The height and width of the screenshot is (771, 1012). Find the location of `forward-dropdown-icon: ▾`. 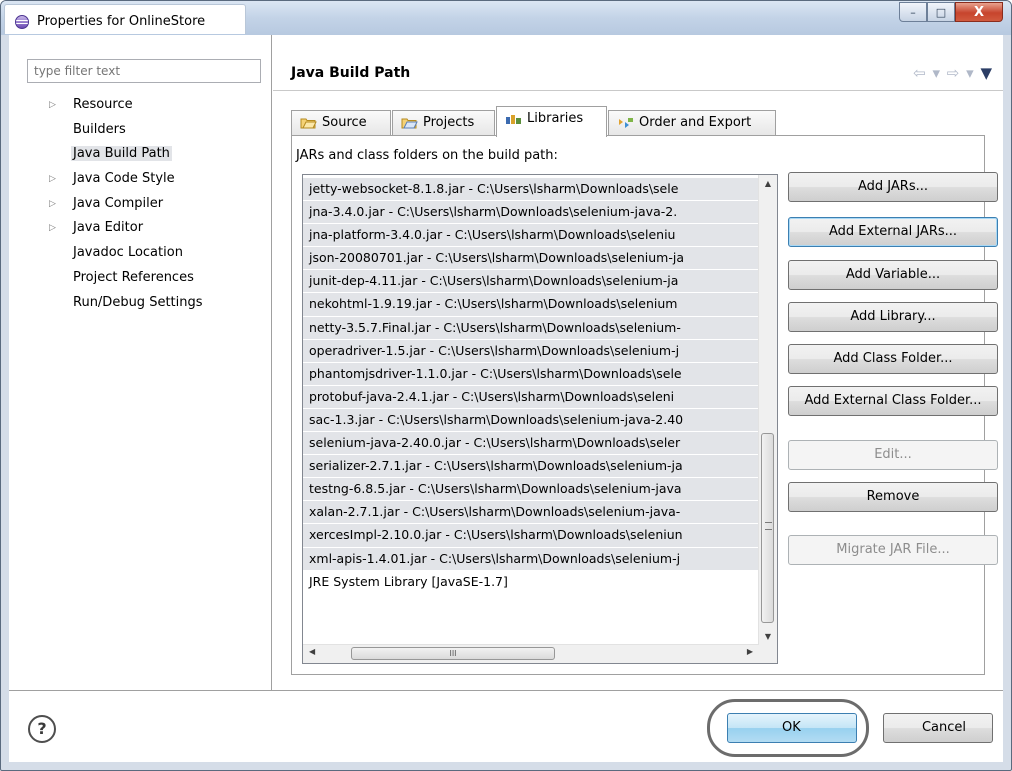

forward-dropdown-icon: ▾ is located at coordinates (970, 73).